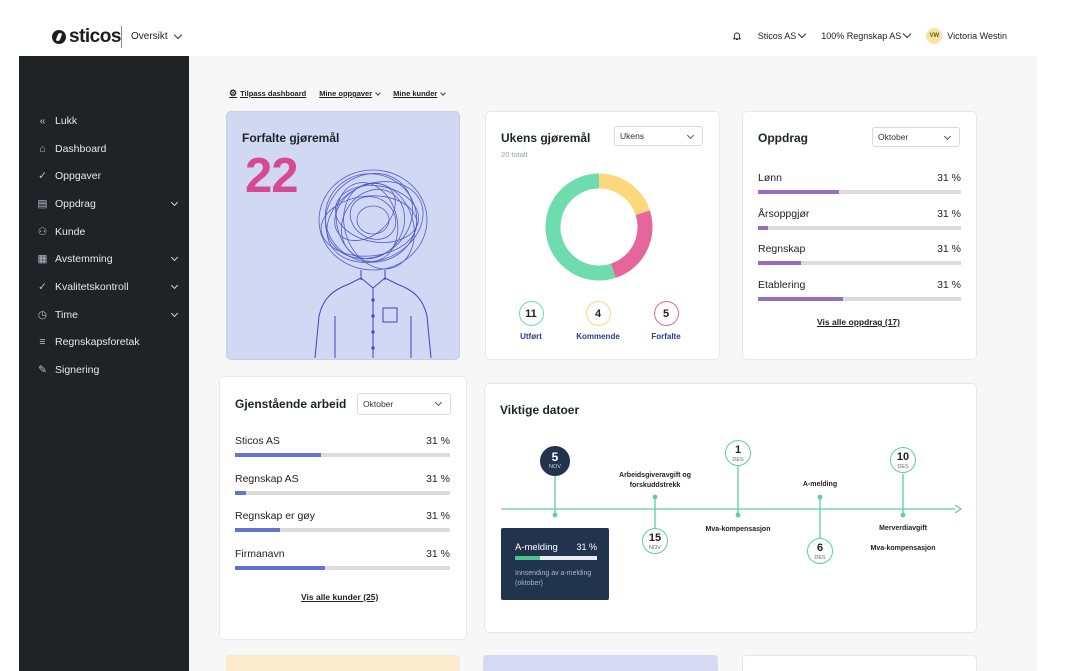  I want to click on tooltip-progress-fill, so click(528, 558).